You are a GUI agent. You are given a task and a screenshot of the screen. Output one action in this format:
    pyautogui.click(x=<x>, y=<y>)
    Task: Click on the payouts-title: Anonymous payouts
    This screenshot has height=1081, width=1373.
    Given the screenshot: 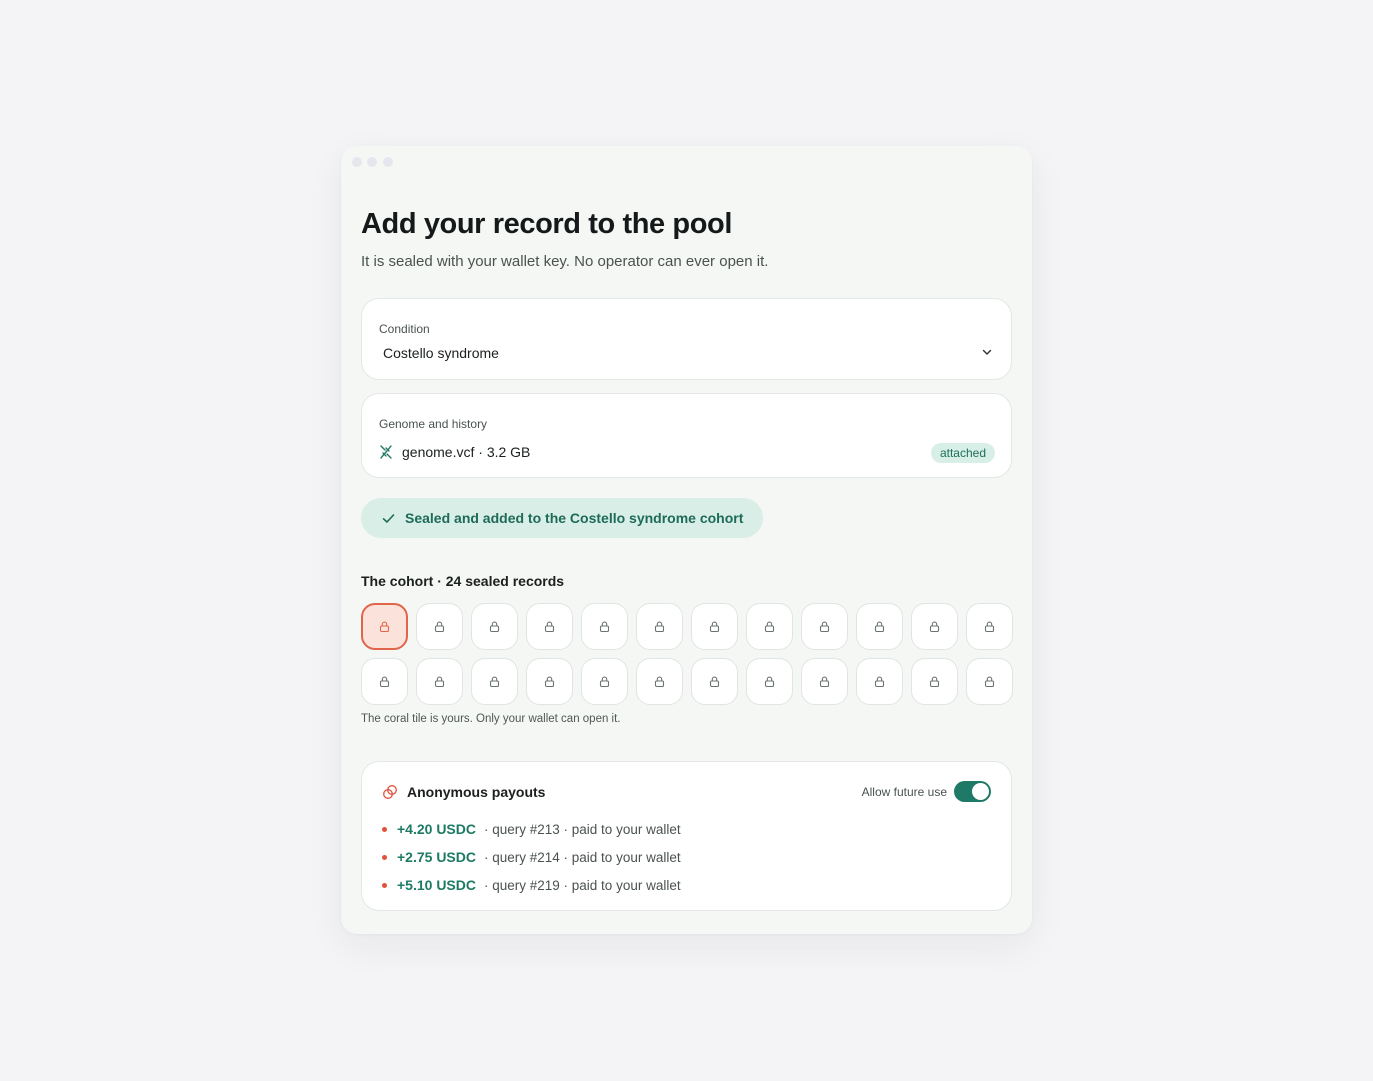 What is the action you would take?
    pyautogui.click(x=476, y=792)
    